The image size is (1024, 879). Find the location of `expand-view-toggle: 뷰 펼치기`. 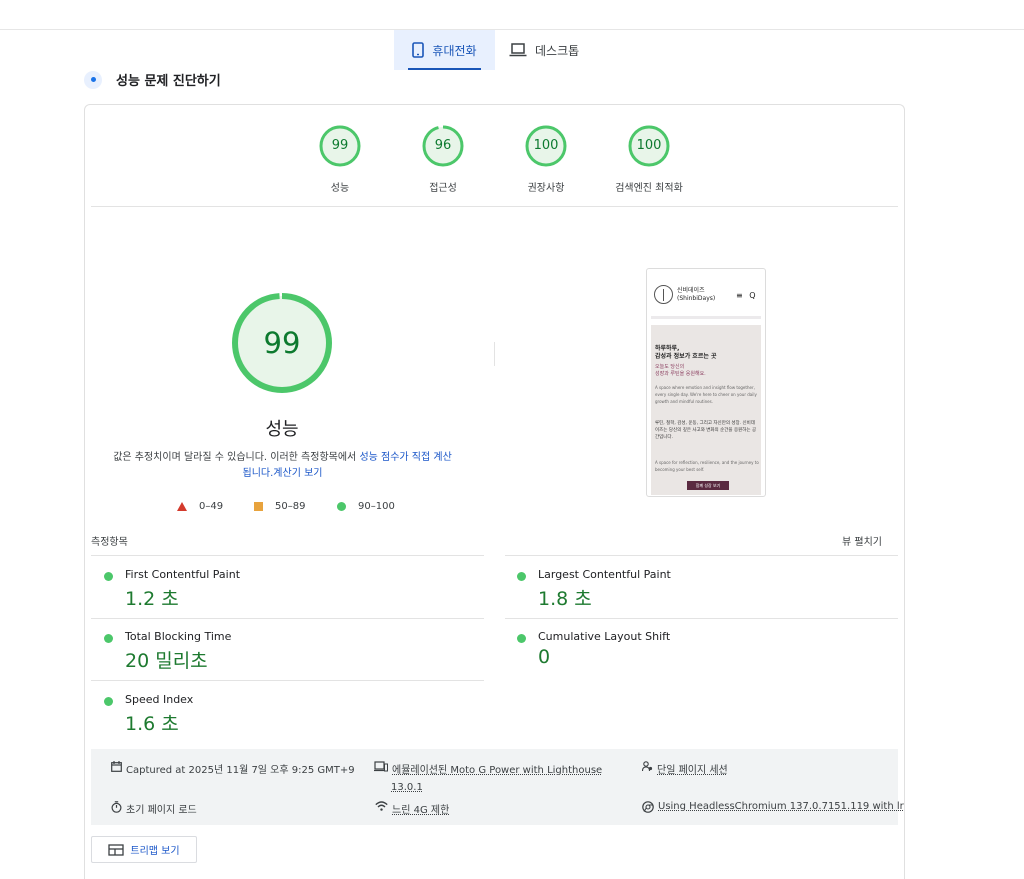

expand-view-toggle: 뷰 펼치기 is located at coordinates (862, 540).